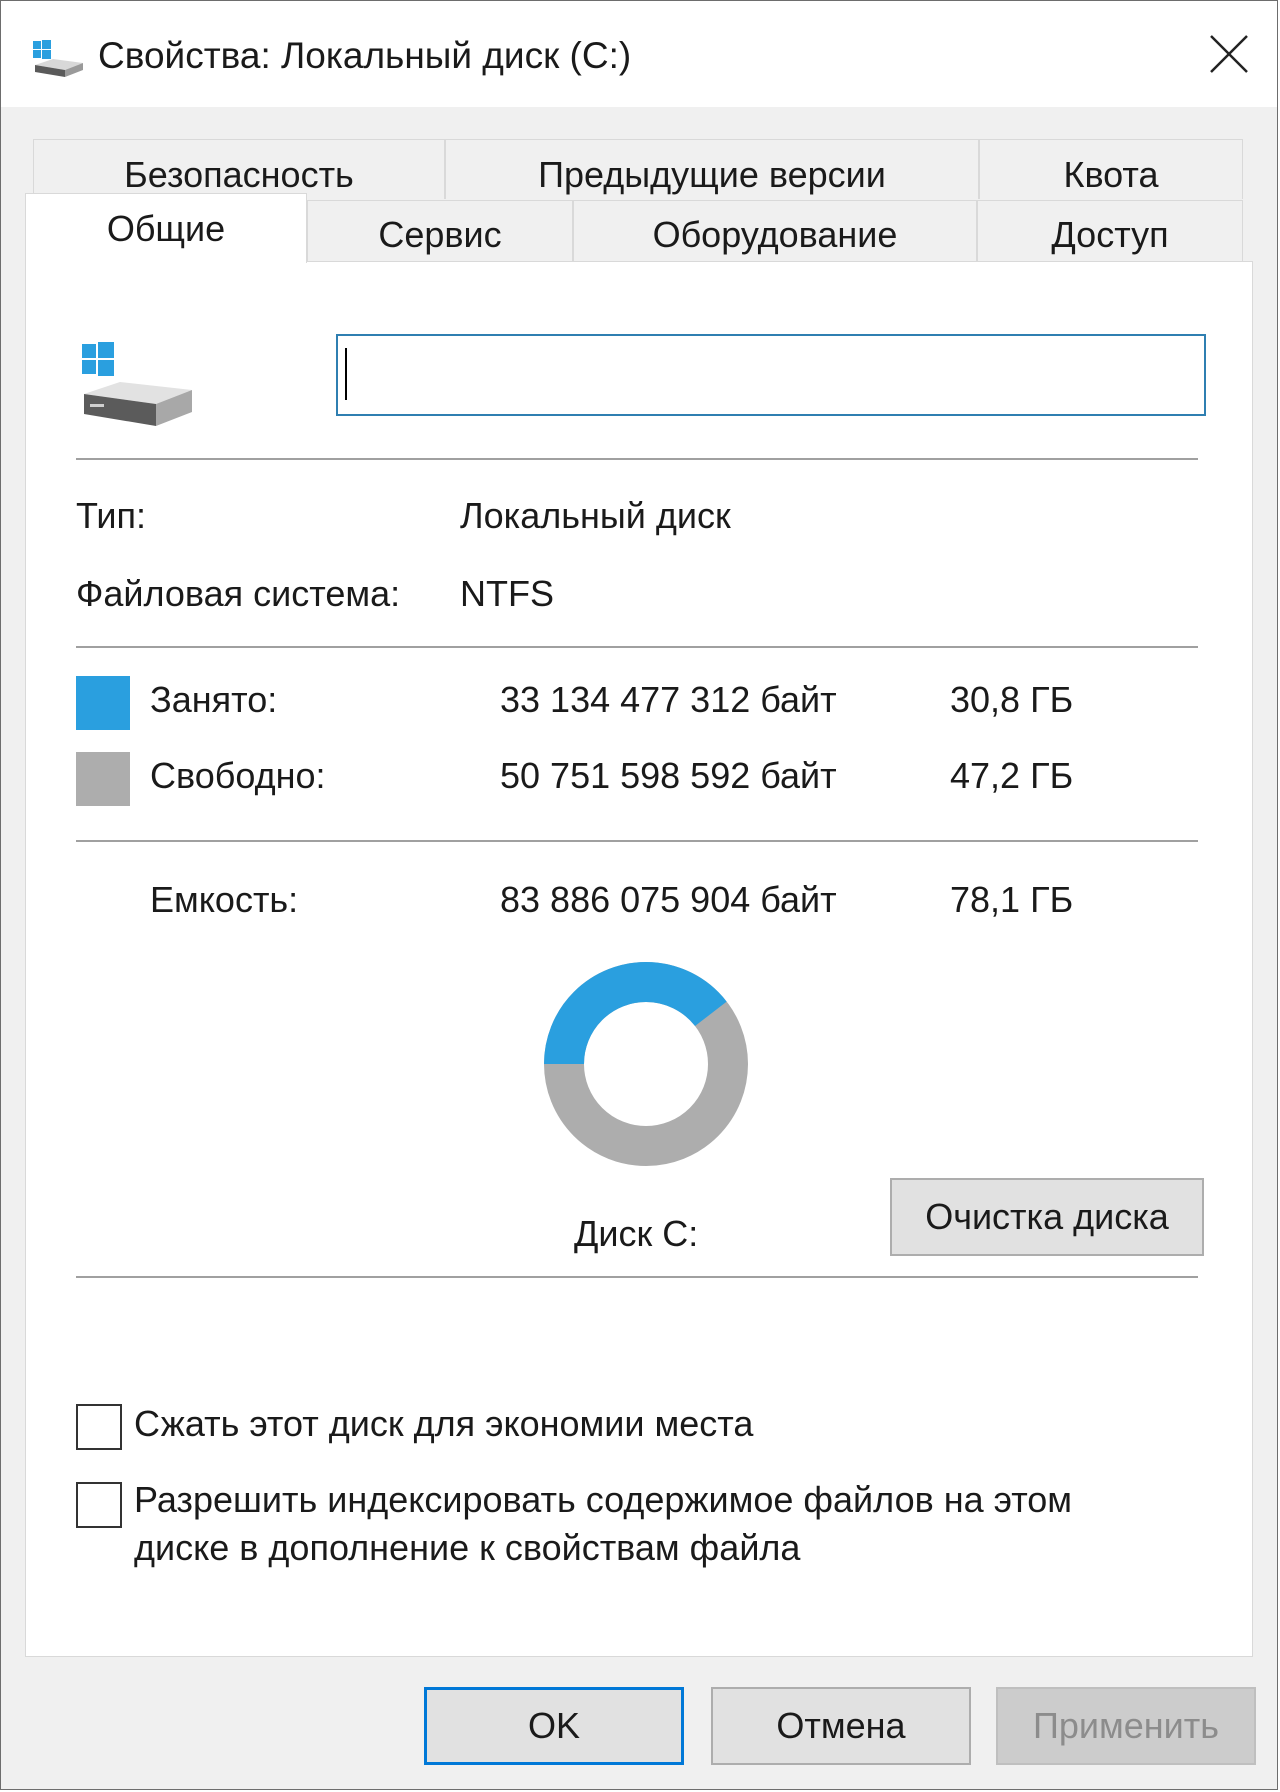 Image resolution: width=1280 pixels, height=1792 pixels. Describe the element at coordinates (346, 374) in the screenshot. I see `text-caret` at that location.